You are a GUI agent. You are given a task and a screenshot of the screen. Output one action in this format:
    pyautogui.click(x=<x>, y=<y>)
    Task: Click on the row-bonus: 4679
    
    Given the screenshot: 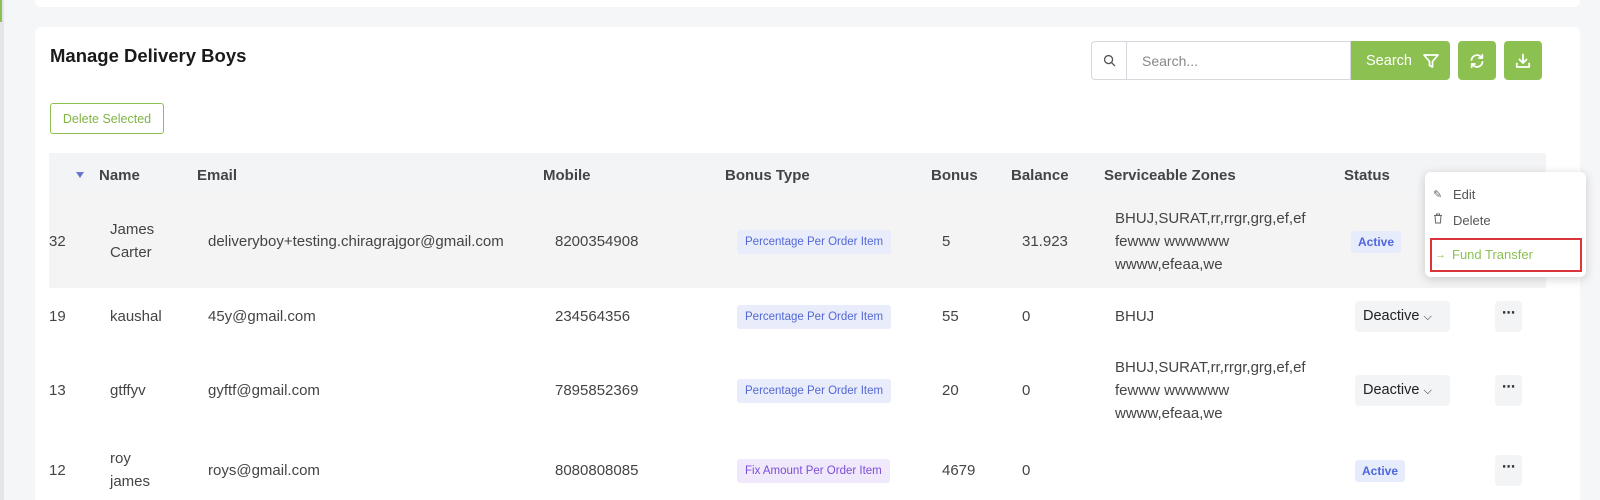 What is the action you would take?
    pyautogui.click(x=959, y=470)
    